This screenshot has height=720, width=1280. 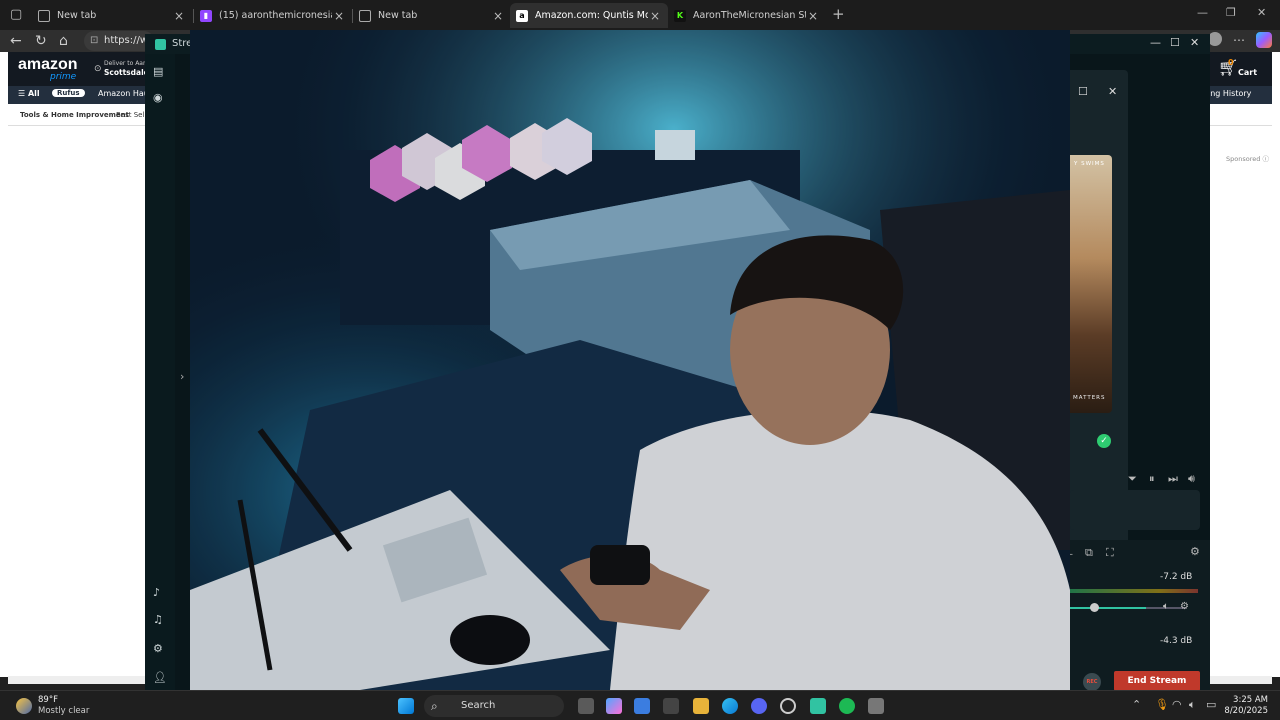 I want to click on weather-desc: Mostly clear, so click(x=63, y=711).